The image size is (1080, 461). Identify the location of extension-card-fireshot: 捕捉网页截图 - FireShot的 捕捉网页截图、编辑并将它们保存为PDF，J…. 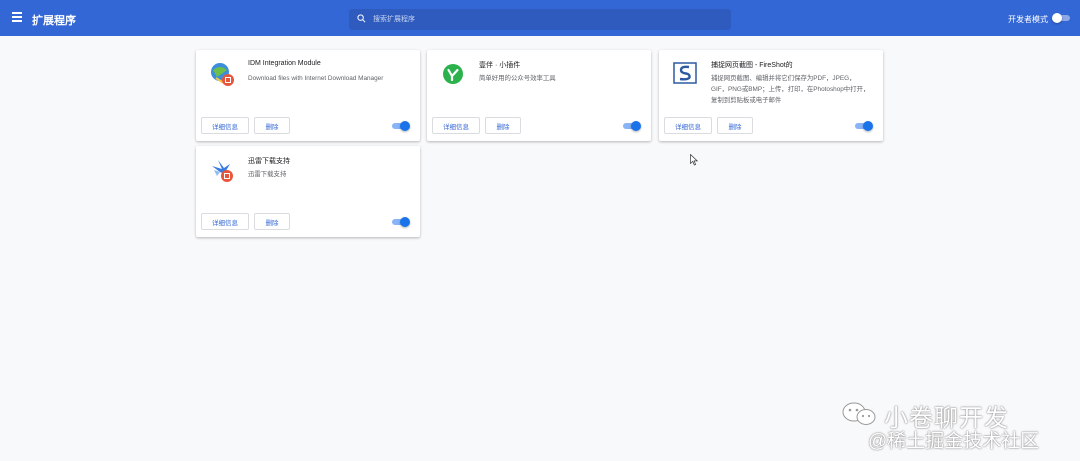
(771, 95).